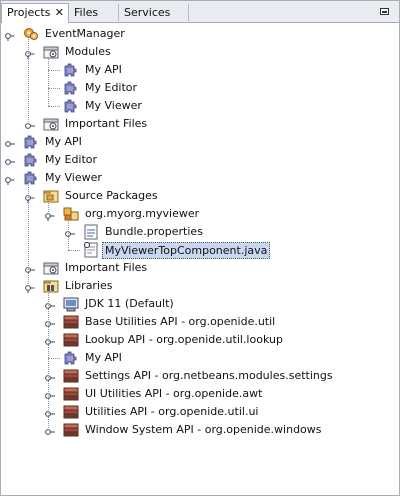 This screenshot has height=496, width=400. Describe the element at coordinates (51, 52) in the screenshot. I see `modules-folder-icon` at that location.